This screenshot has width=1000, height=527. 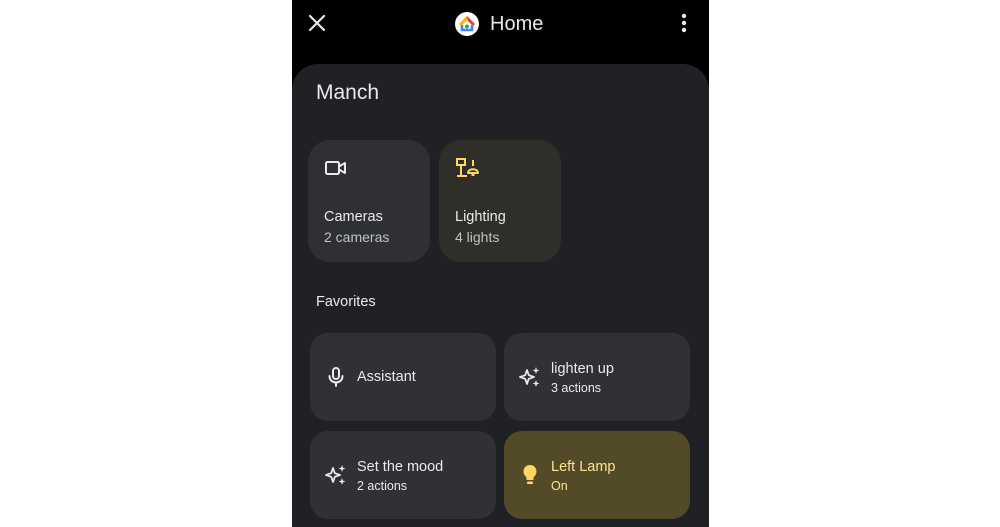 What do you see at coordinates (582, 369) in the screenshot?
I see `favorite-label: lighten up` at bounding box center [582, 369].